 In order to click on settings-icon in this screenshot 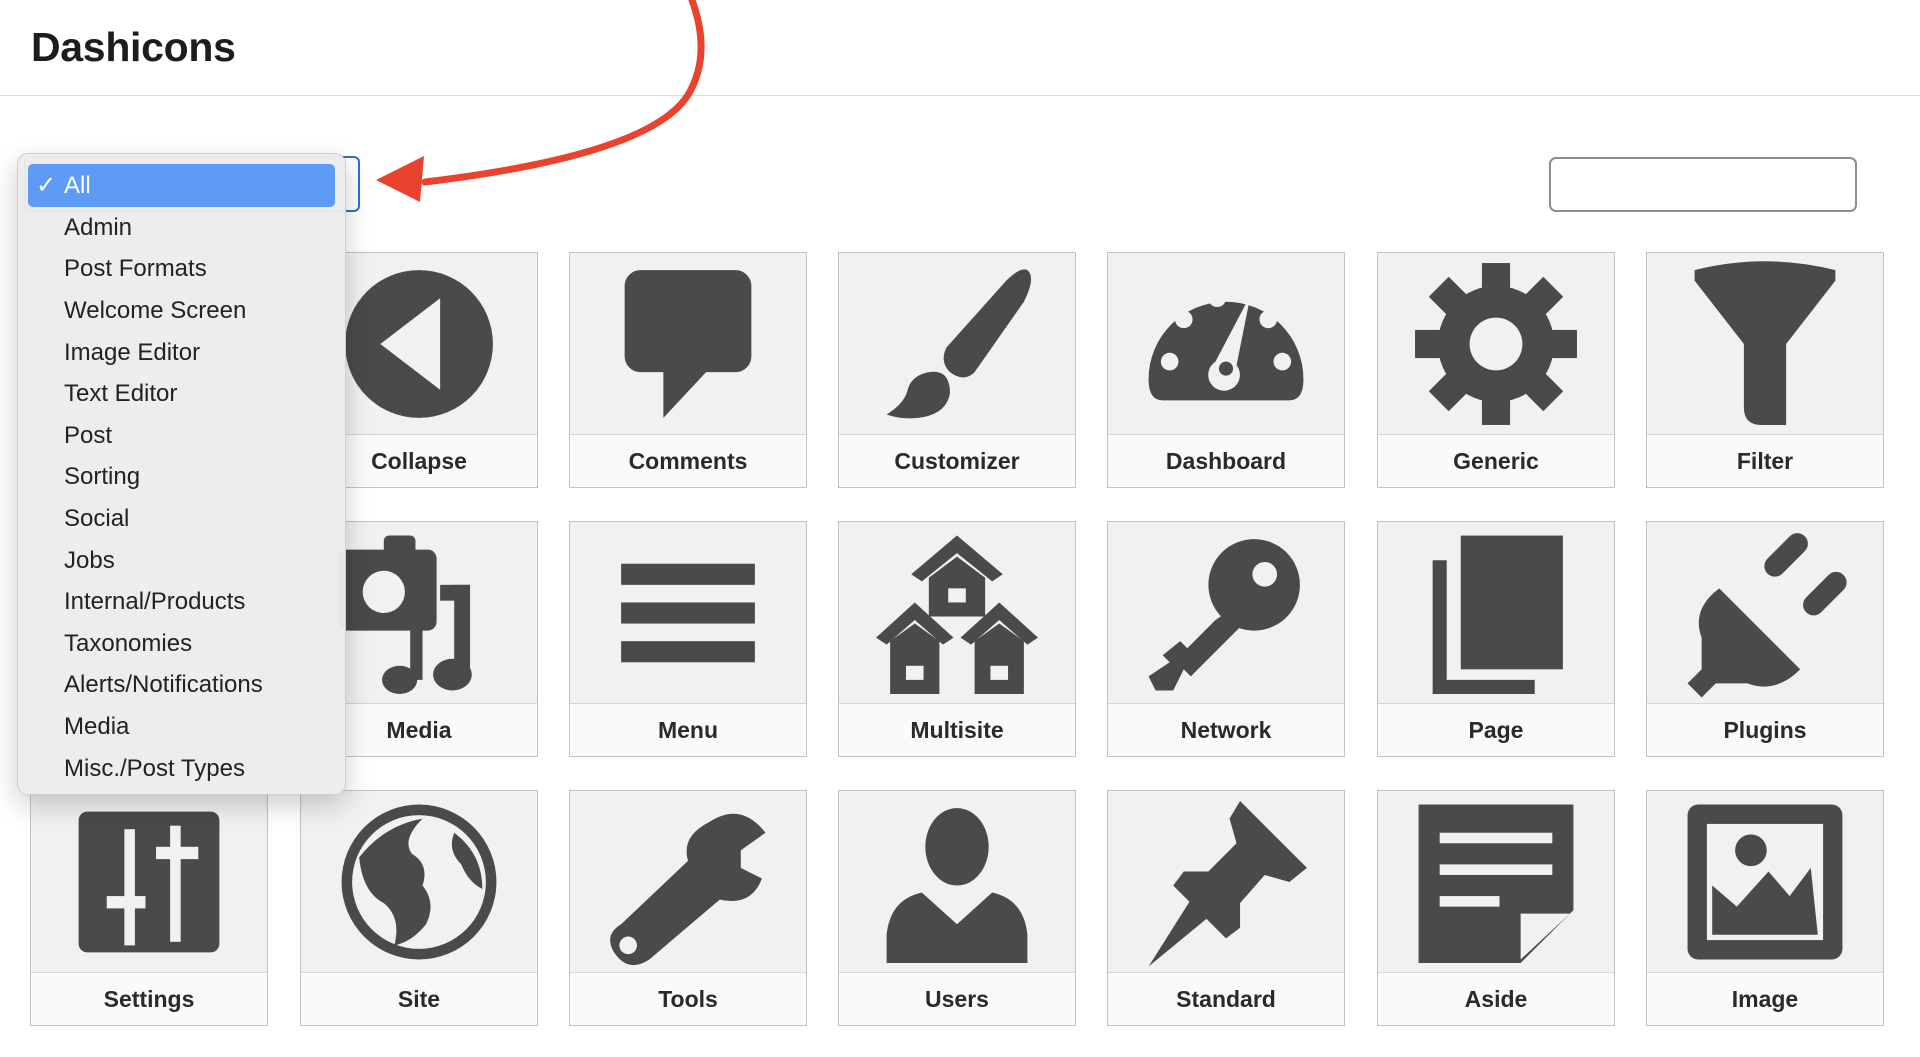, I will do `click(149, 882)`.